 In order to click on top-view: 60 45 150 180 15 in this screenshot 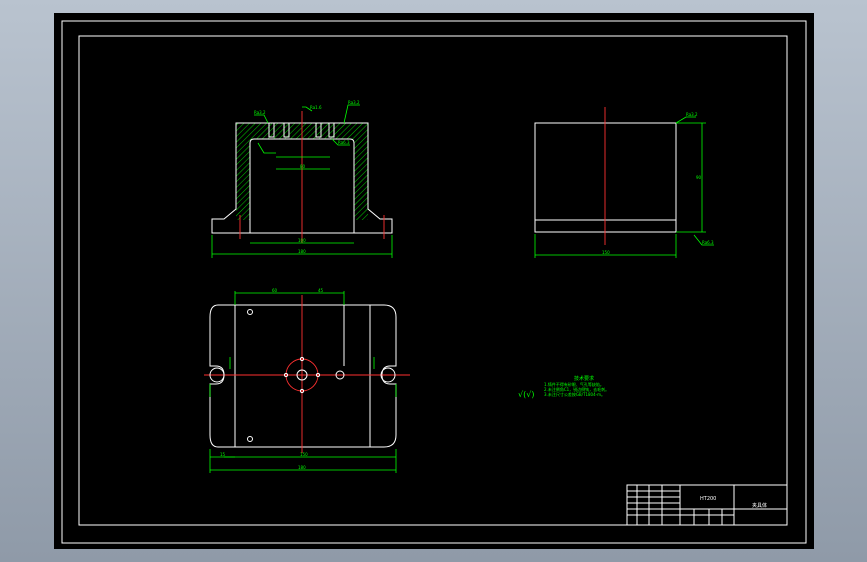, I will do `click(307, 380)`.